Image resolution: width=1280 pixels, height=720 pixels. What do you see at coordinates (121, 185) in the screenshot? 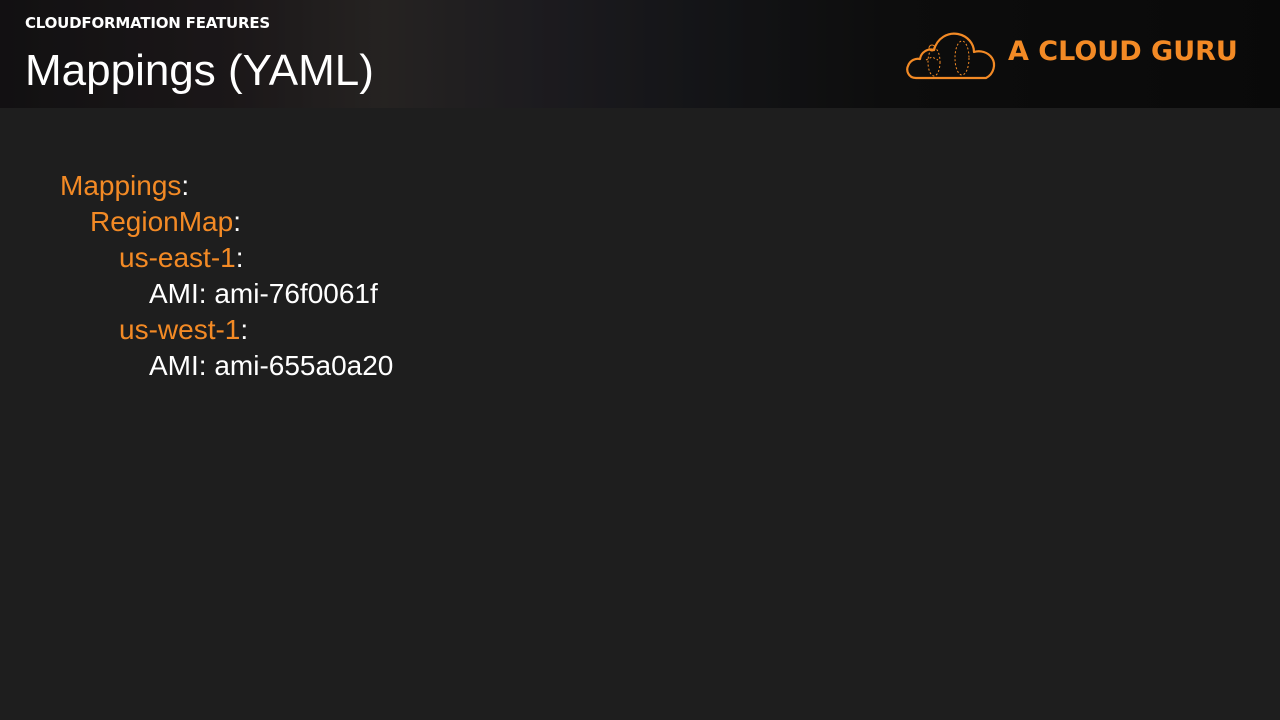
I see `yaml-key-mappings: Mappings` at bounding box center [121, 185].